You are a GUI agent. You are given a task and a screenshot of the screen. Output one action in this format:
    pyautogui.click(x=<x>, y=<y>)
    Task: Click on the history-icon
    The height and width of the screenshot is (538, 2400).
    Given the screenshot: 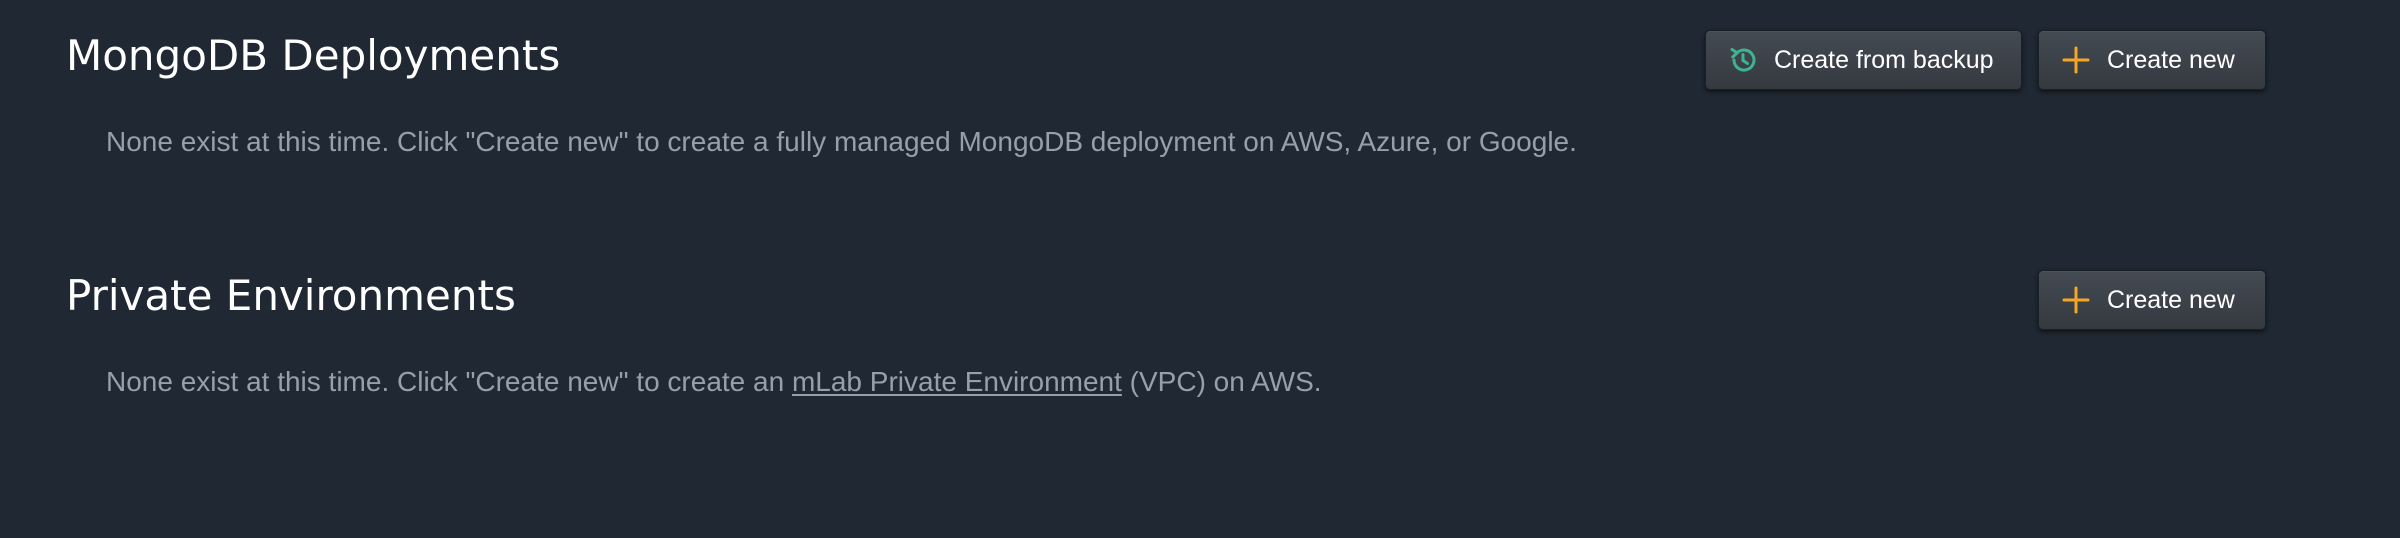 What is the action you would take?
    pyautogui.click(x=1743, y=60)
    